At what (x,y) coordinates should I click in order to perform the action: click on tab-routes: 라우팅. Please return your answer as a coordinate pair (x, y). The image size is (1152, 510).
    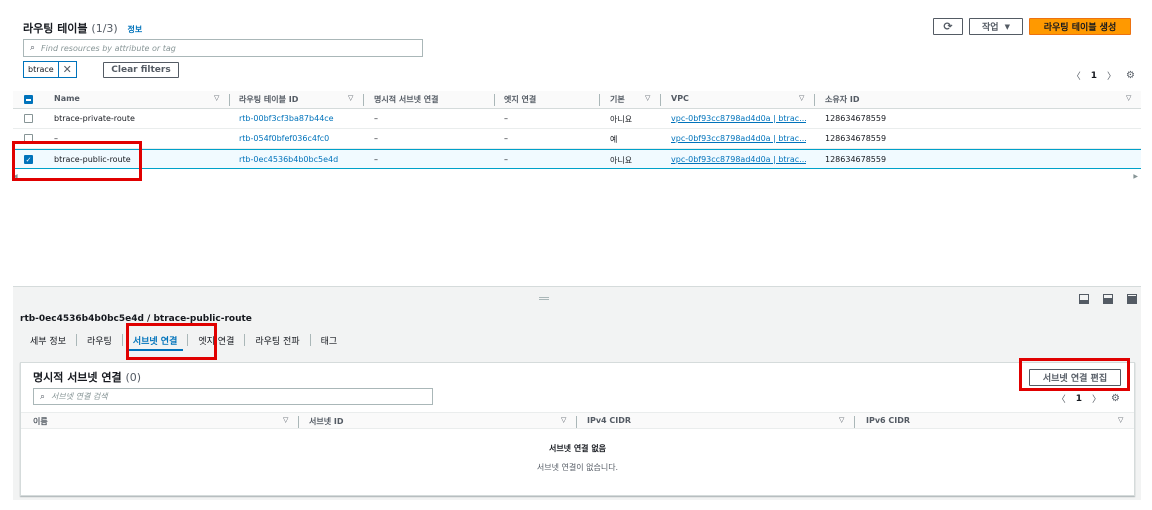
    Looking at the image, I should click on (99, 340).